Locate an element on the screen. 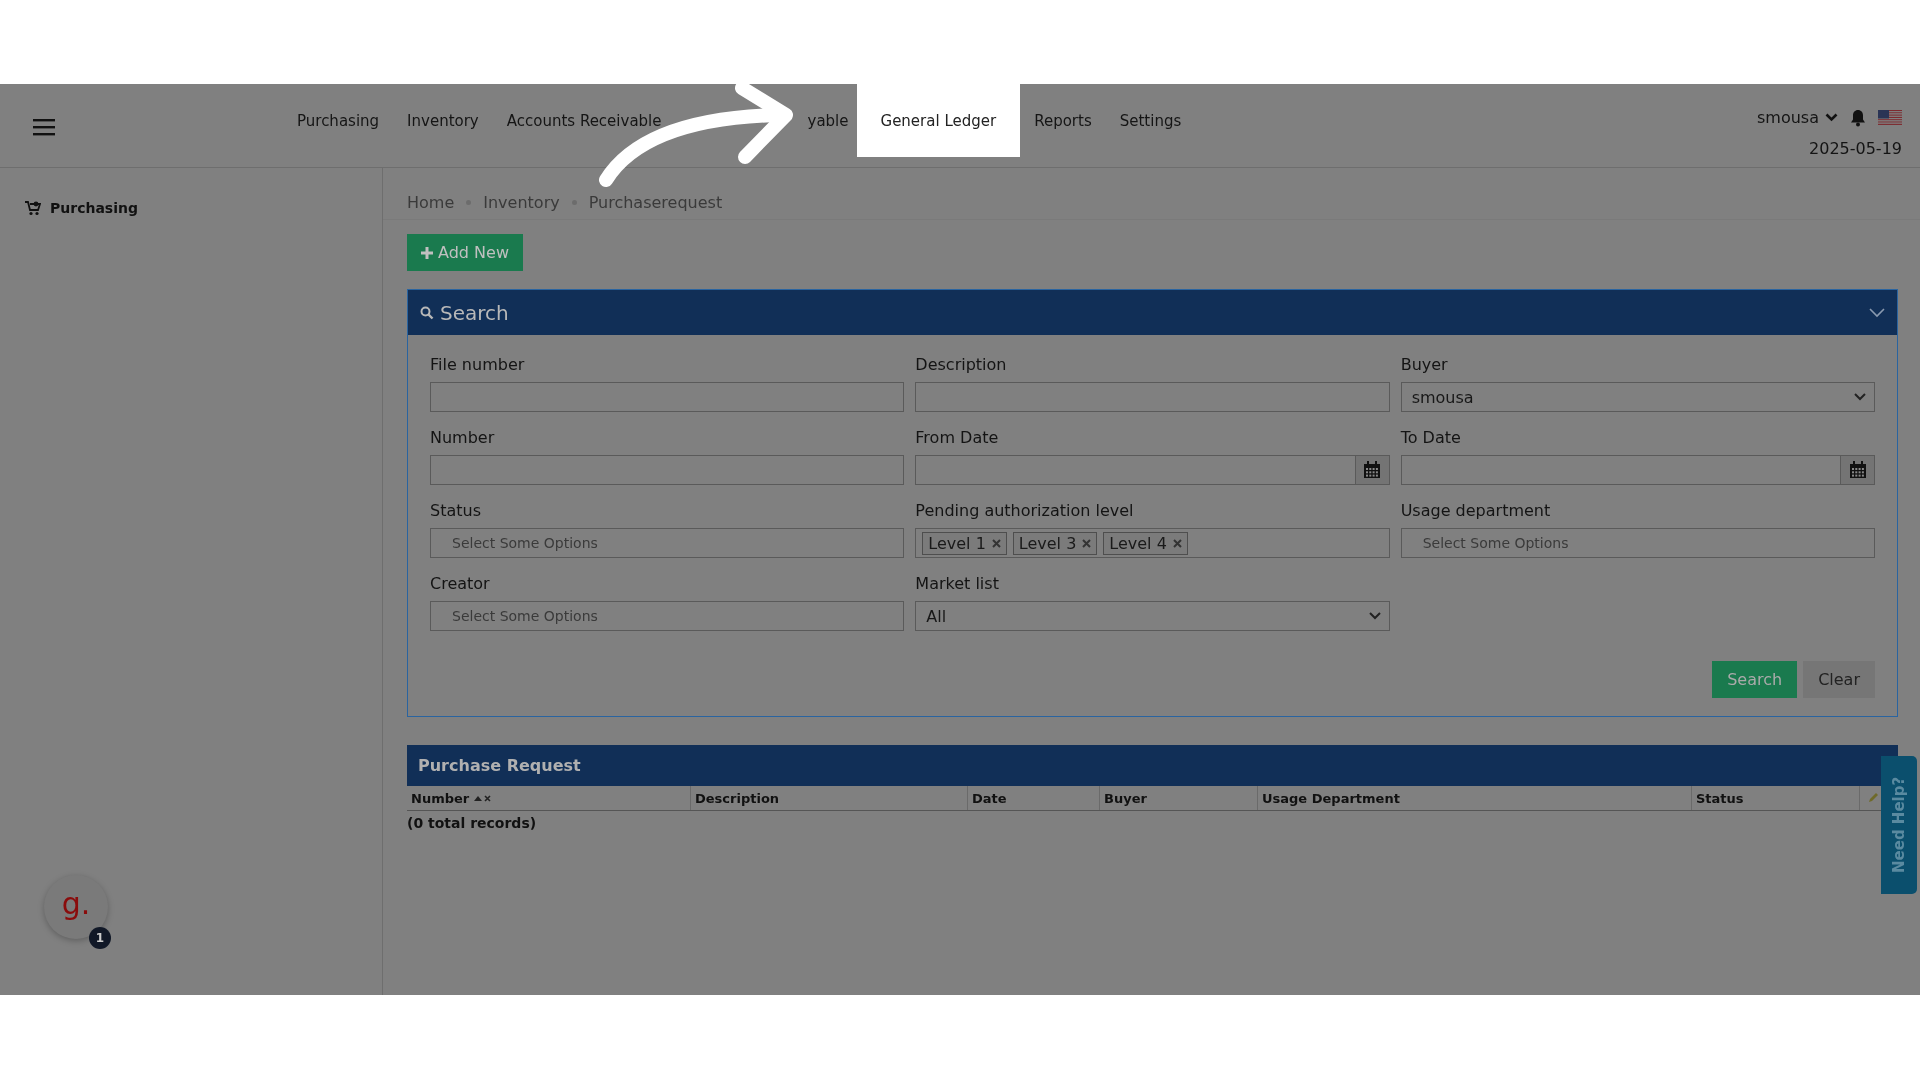 The width and height of the screenshot is (1920, 1080). field-label: Description is located at coordinates (961, 364).